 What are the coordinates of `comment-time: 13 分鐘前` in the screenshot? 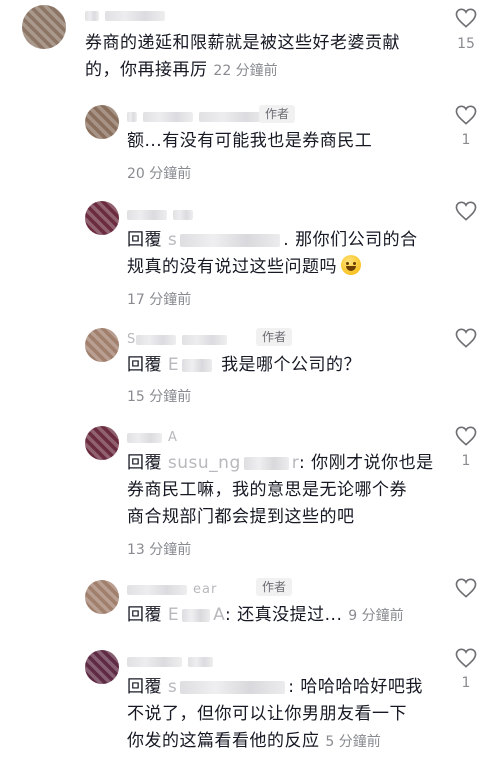 It's located at (159, 550).